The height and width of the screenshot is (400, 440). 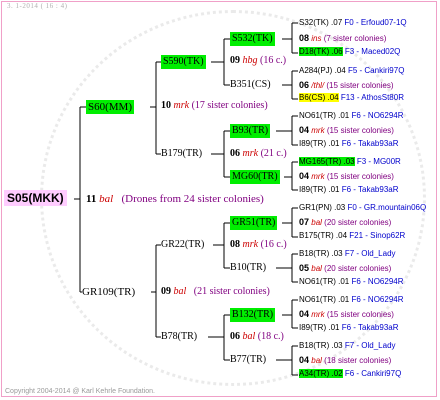 I want to click on g4-row-5: 06 /thl/ (15 sister colonies), so click(x=346, y=85).